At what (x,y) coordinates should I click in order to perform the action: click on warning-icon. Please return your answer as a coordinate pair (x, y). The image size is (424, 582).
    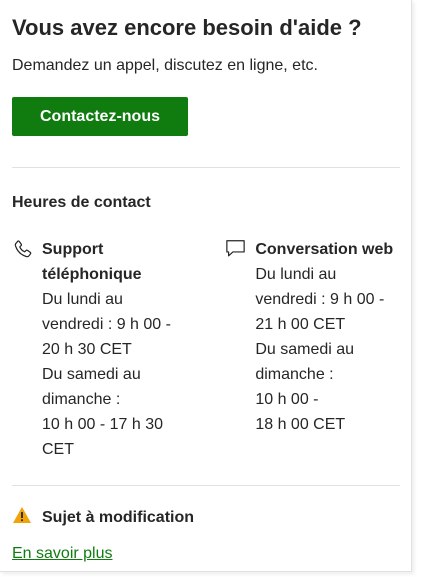
    Looking at the image, I should click on (27, 517).